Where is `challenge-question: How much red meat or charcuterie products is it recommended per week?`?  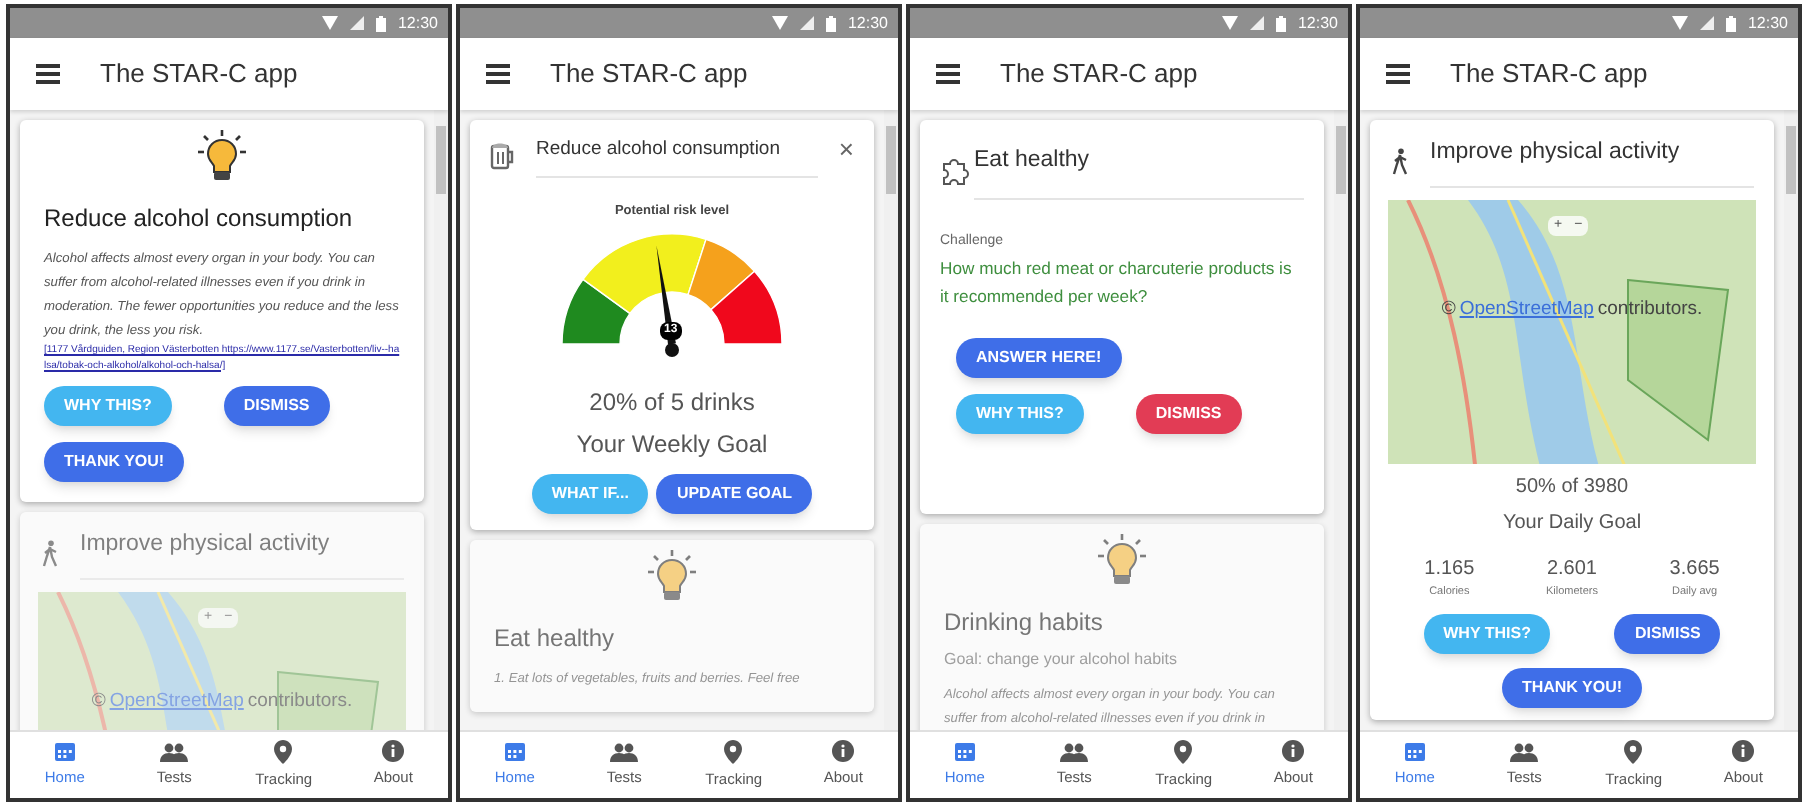
challenge-question: How much red meat or charcuterie products is it recommended per week? is located at coordinates (1117, 282).